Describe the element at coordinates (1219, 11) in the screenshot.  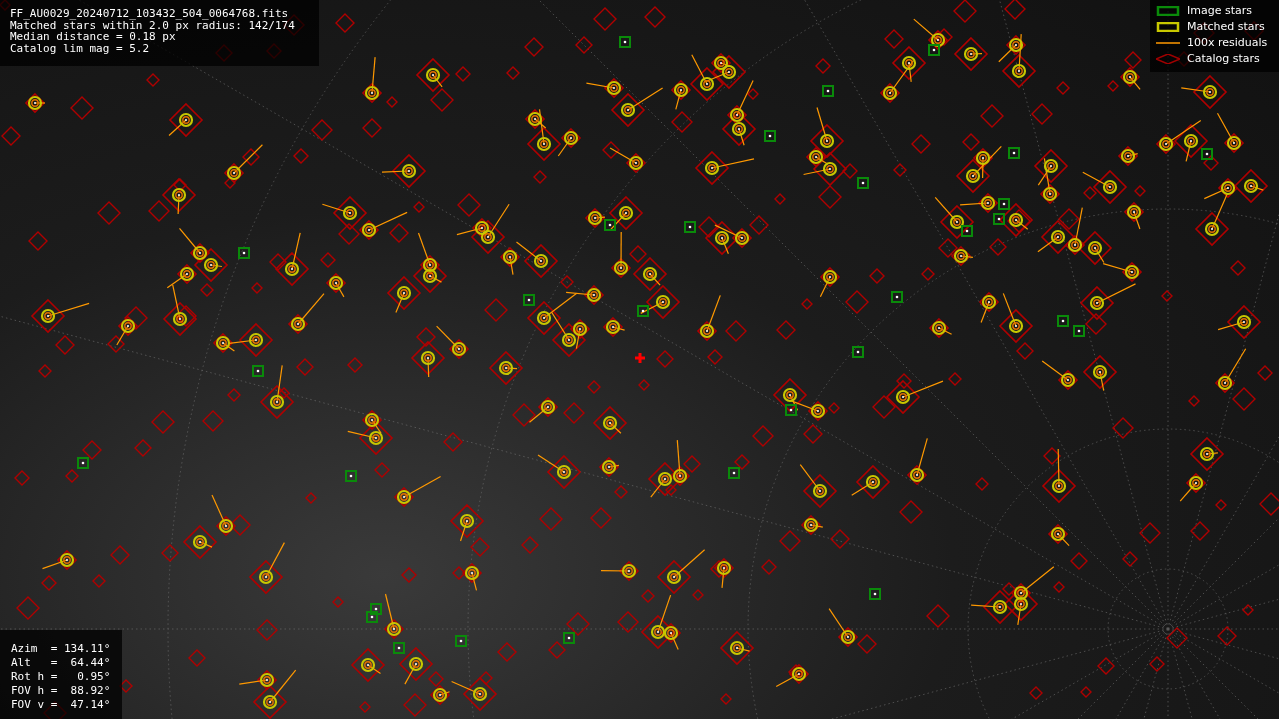
I see `legend-label: Image stars` at that location.